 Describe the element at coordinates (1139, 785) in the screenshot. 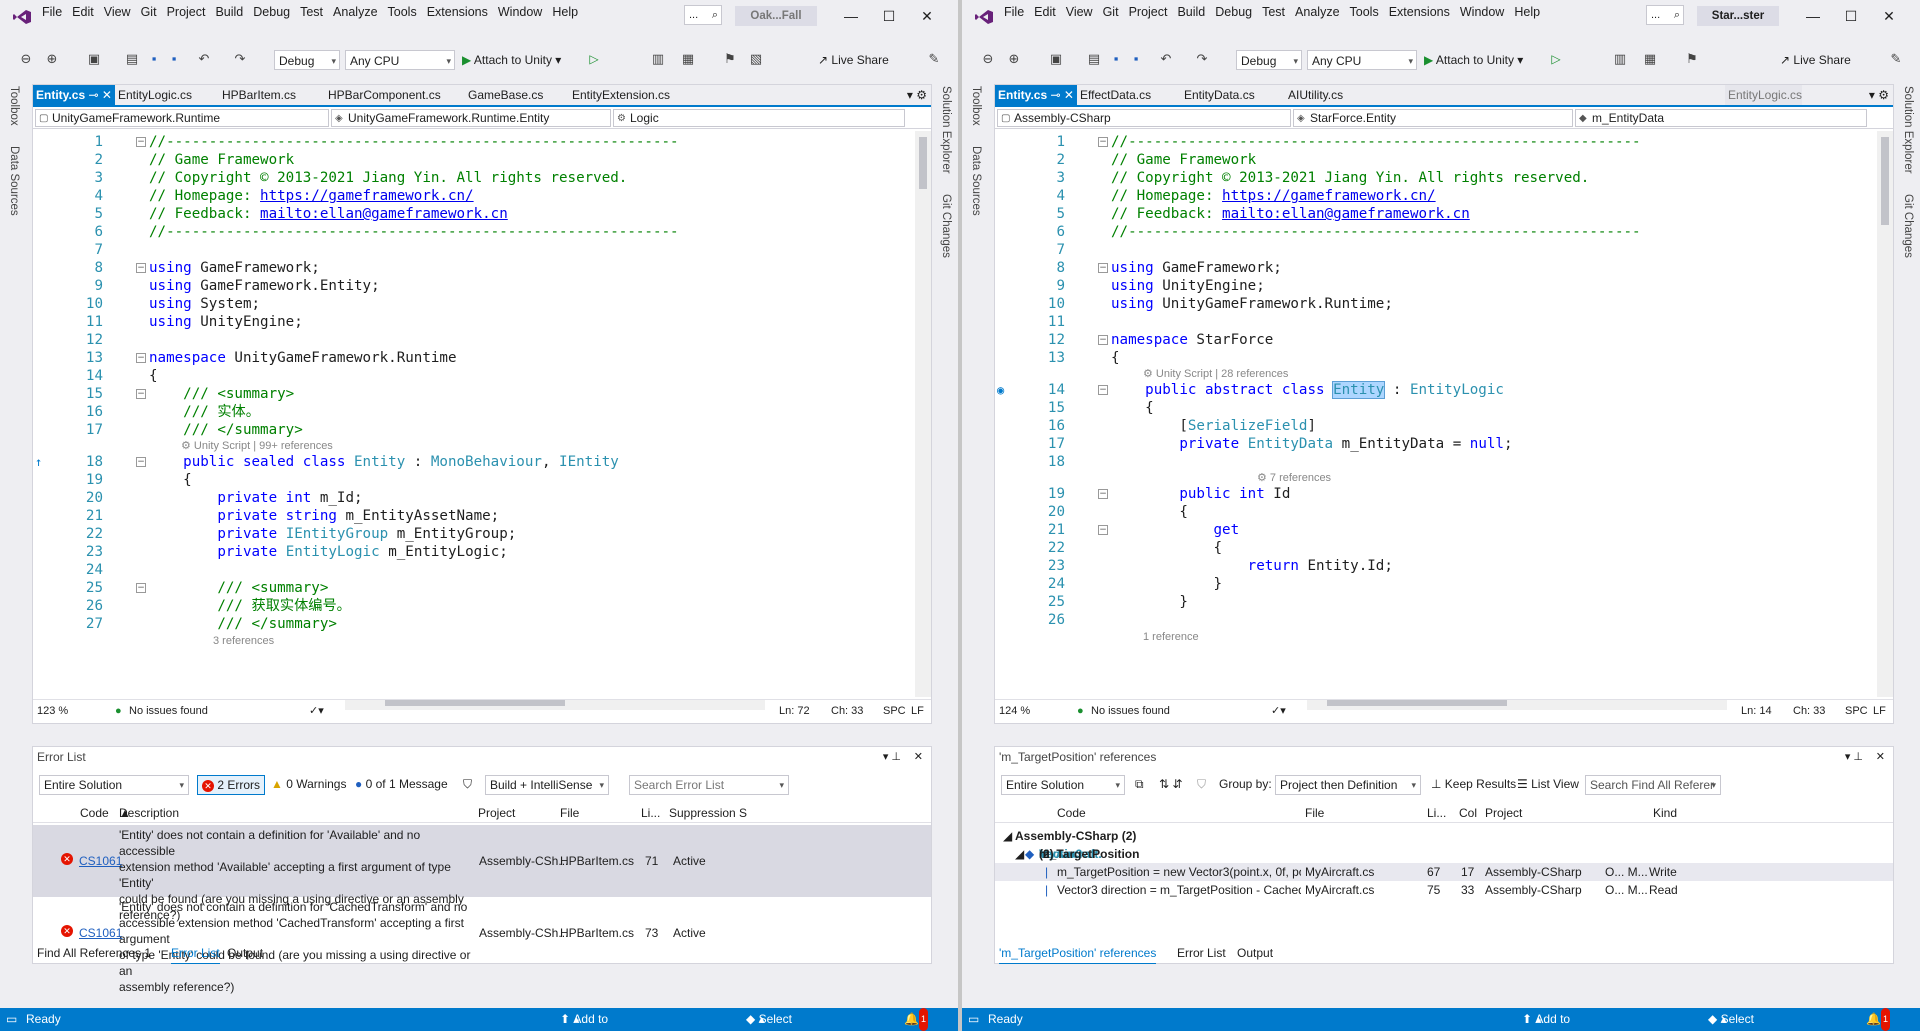

I see `copy-icon: ⧉` at that location.